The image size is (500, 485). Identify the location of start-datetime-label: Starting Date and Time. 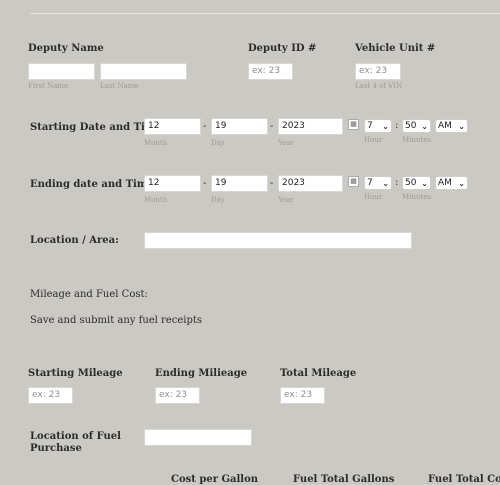
(96, 127).